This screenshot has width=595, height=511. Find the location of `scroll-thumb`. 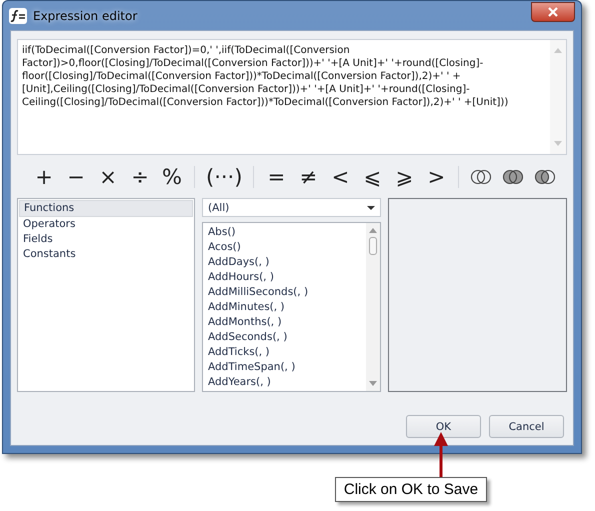

scroll-thumb is located at coordinates (373, 246).